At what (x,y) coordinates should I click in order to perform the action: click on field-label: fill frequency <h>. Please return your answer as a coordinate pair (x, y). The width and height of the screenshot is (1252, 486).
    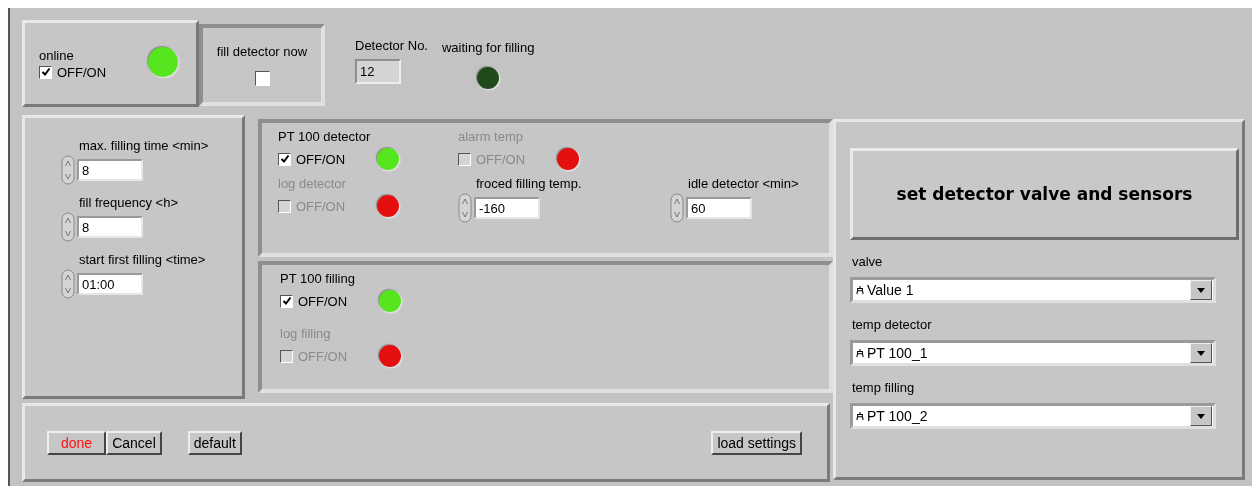
    Looking at the image, I should click on (128, 202).